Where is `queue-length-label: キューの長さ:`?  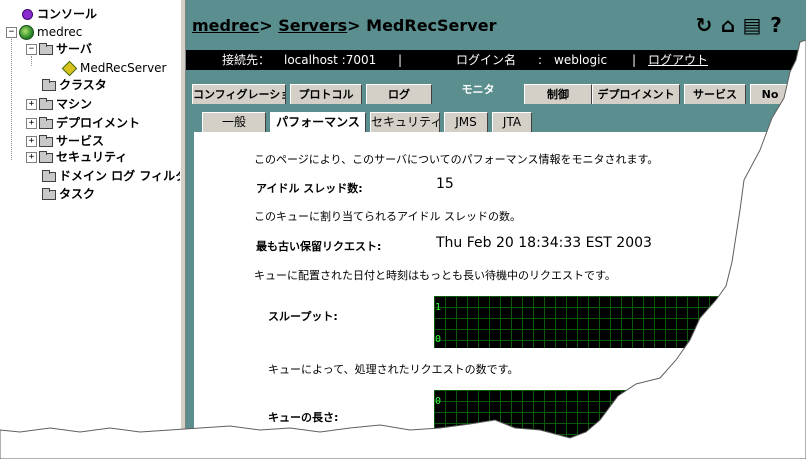
queue-length-label: キューの長さ: is located at coordinates (303, 417).